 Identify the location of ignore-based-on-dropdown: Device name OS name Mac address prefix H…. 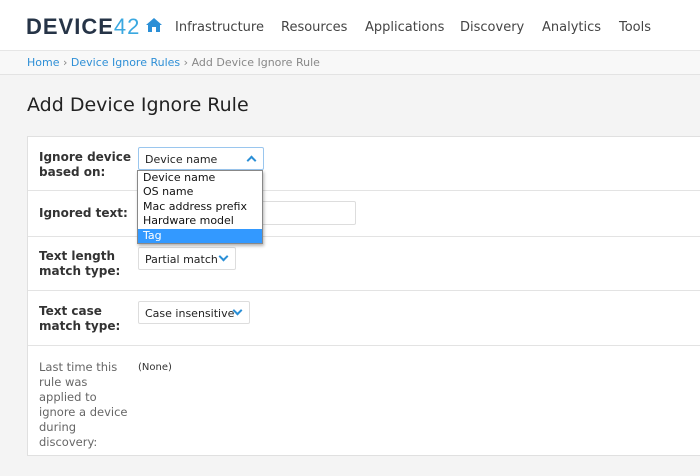
(200, 207).